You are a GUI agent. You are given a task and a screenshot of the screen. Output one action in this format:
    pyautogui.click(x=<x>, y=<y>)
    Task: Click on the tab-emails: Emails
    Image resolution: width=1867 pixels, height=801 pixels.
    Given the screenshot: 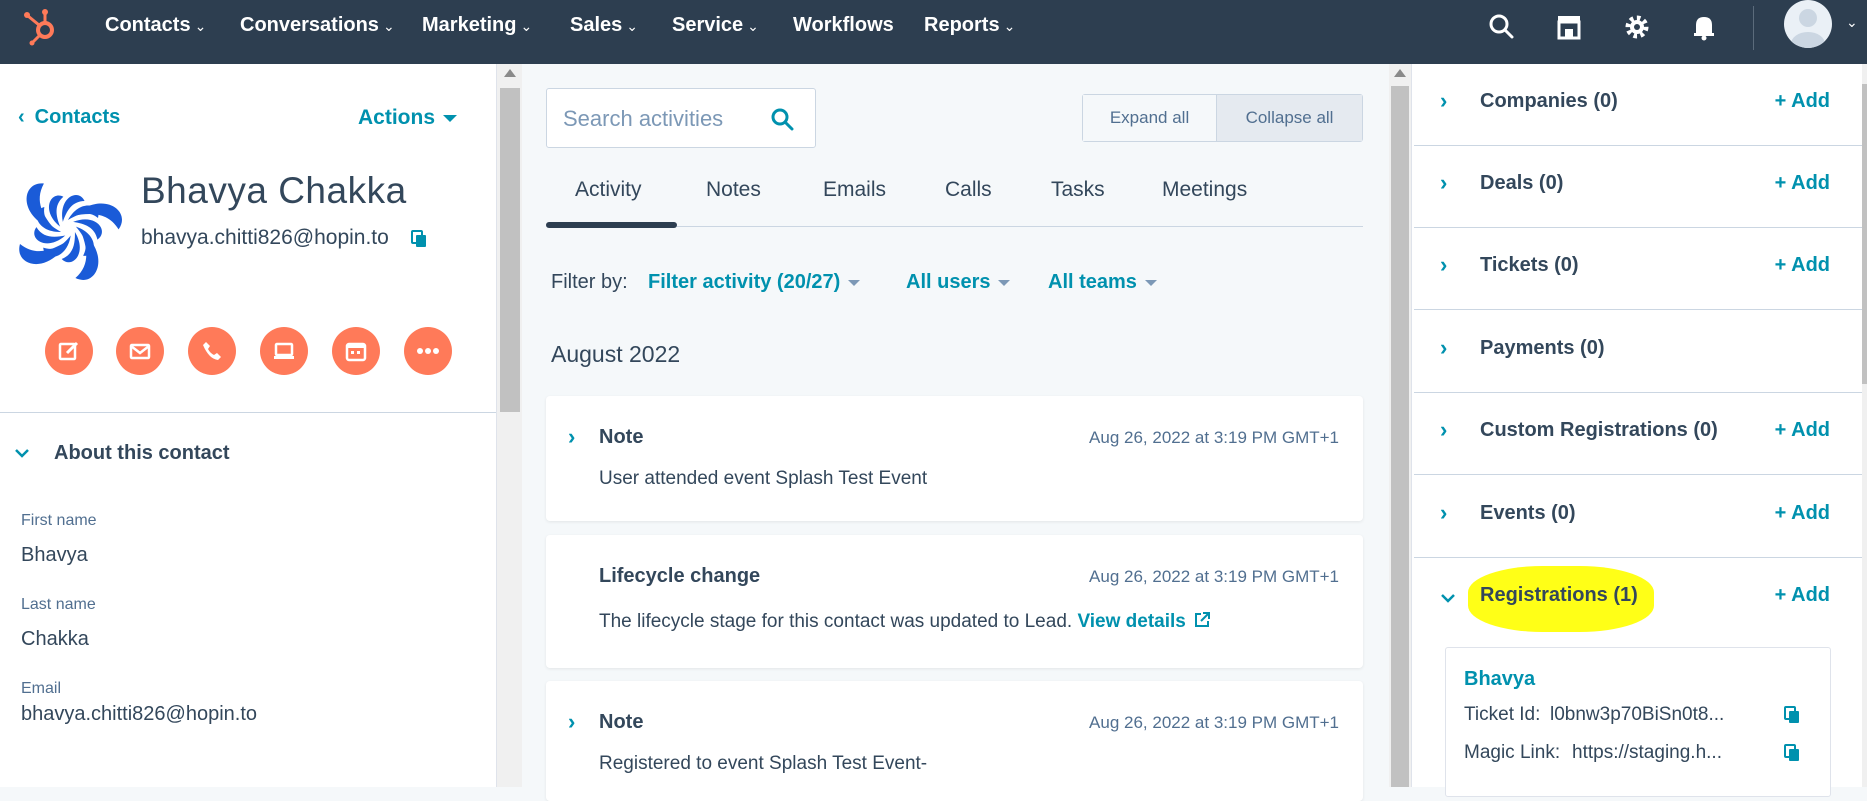 What is the action you would take?
    pyautogui.click(x=854, y=190)
    